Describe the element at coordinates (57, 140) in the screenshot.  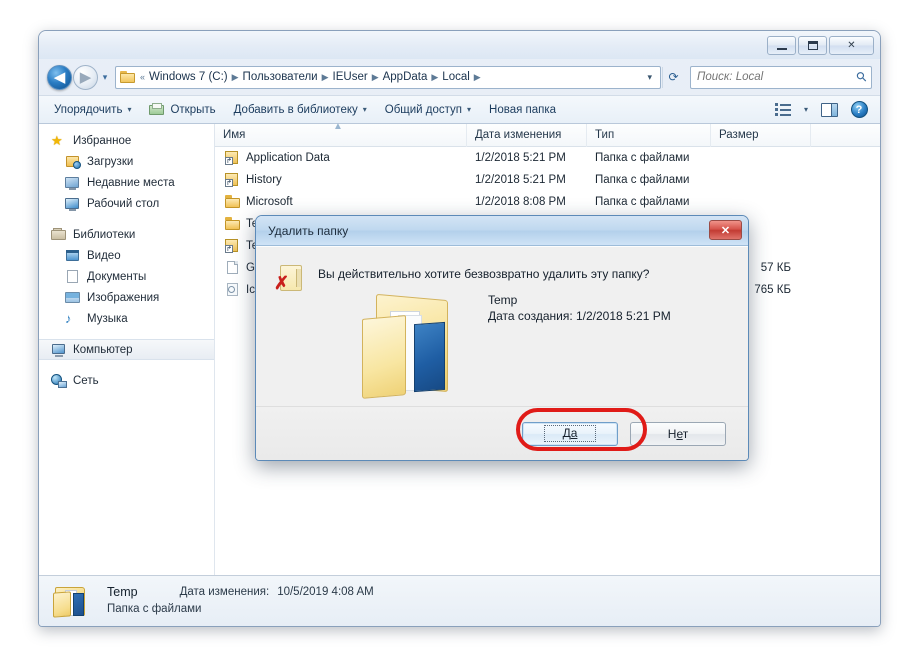
I see `star-icon: ★` at that location.